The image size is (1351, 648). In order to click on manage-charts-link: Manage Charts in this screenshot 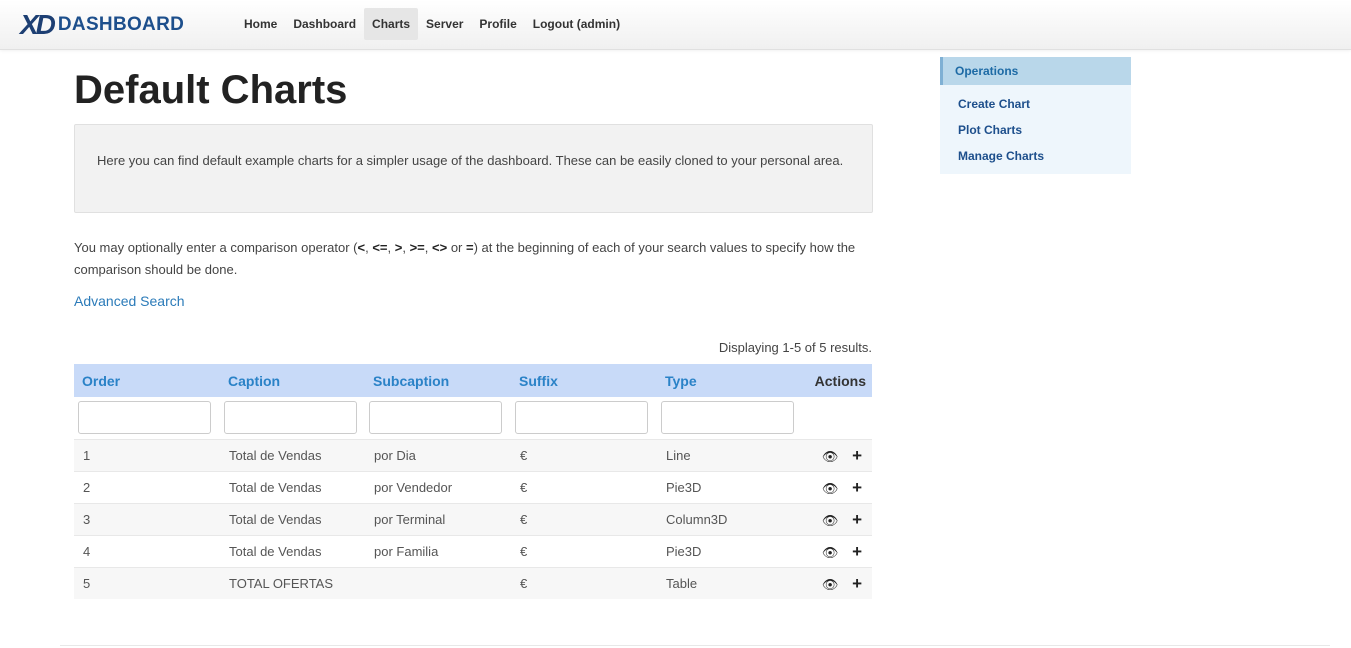, I will do `click(1035, 156)`.